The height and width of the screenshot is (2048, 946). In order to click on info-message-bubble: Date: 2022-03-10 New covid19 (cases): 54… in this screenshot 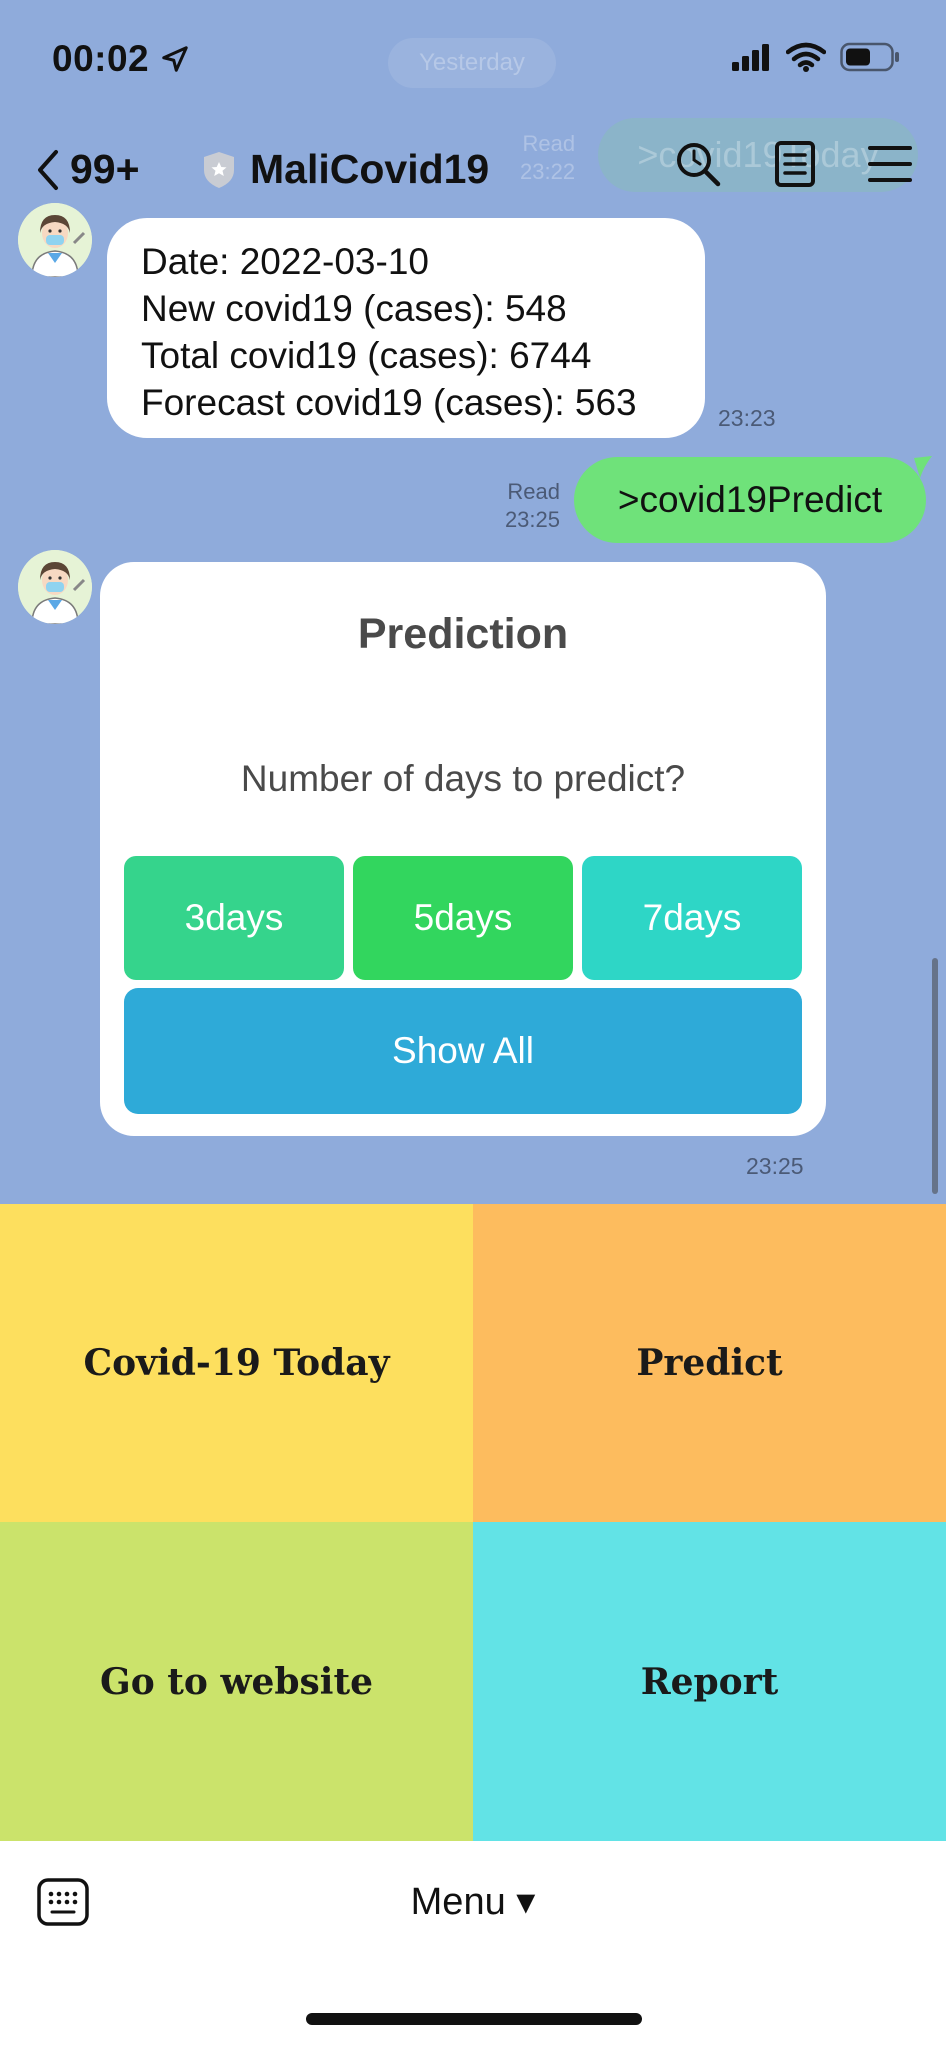, I will do `click(406, 328)`.